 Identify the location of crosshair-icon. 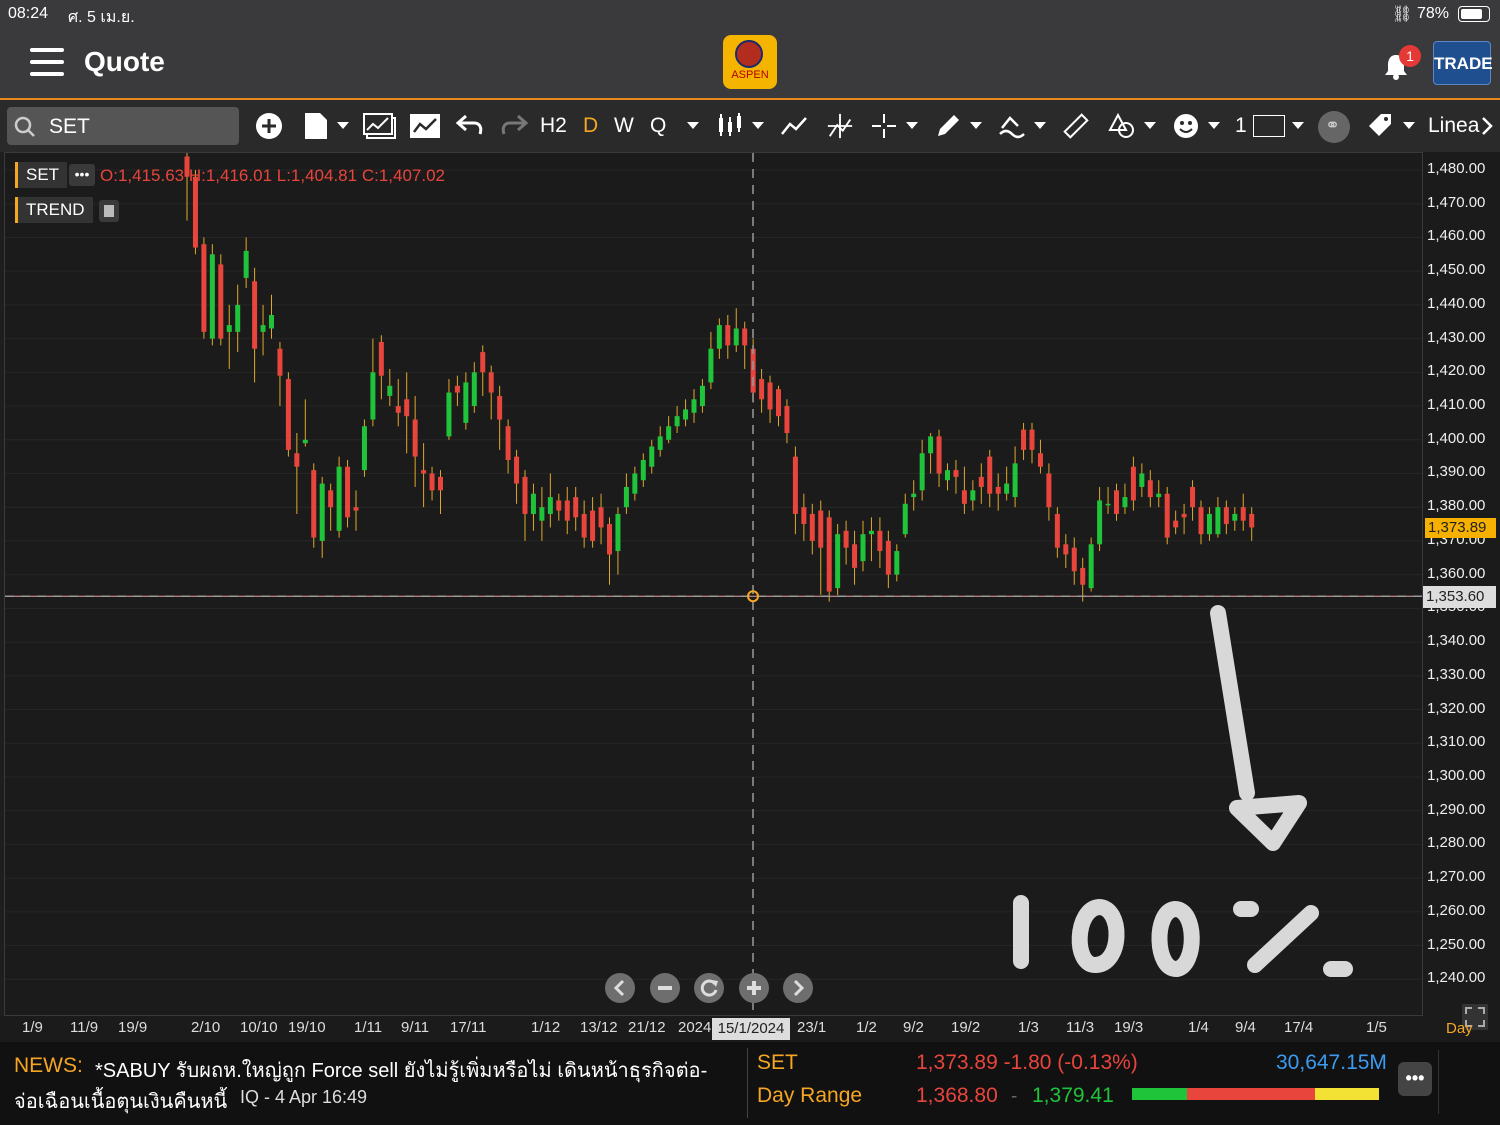
(884, 126).